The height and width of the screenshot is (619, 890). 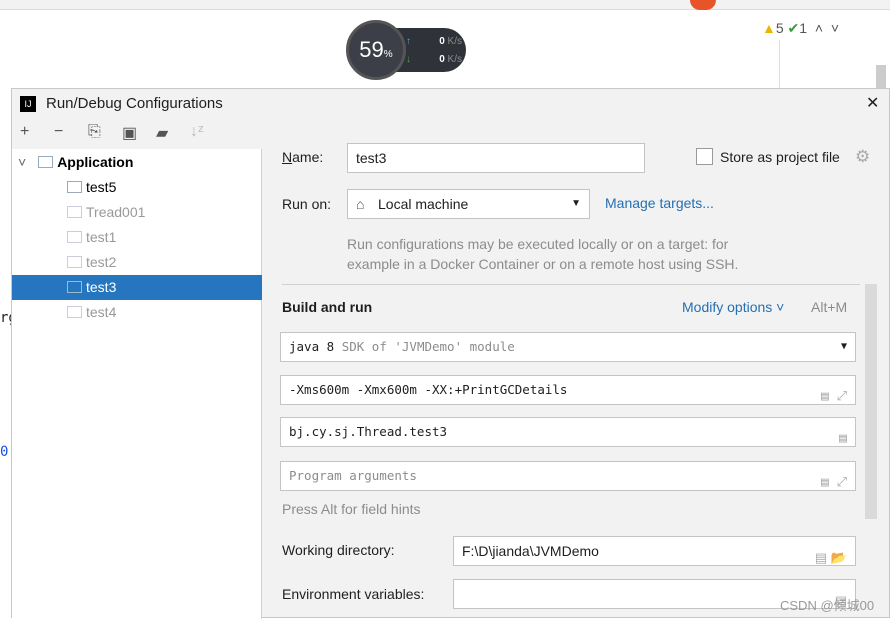 What do you see at coordinates (568, 476) in the screenshot?
I see `program-arguments-input: Program arguments ▤ ⤢` at bounding box center [568, 476].